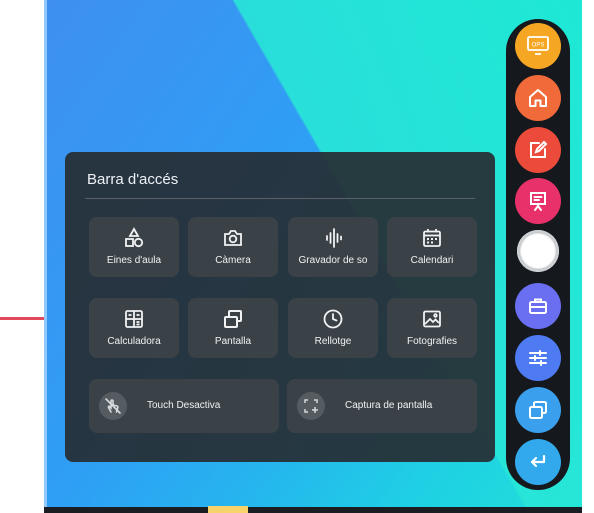  What do you see at coordinates (233, 238) in the screenshot?
I see `camera-icon` at bounding box center [233, 238].